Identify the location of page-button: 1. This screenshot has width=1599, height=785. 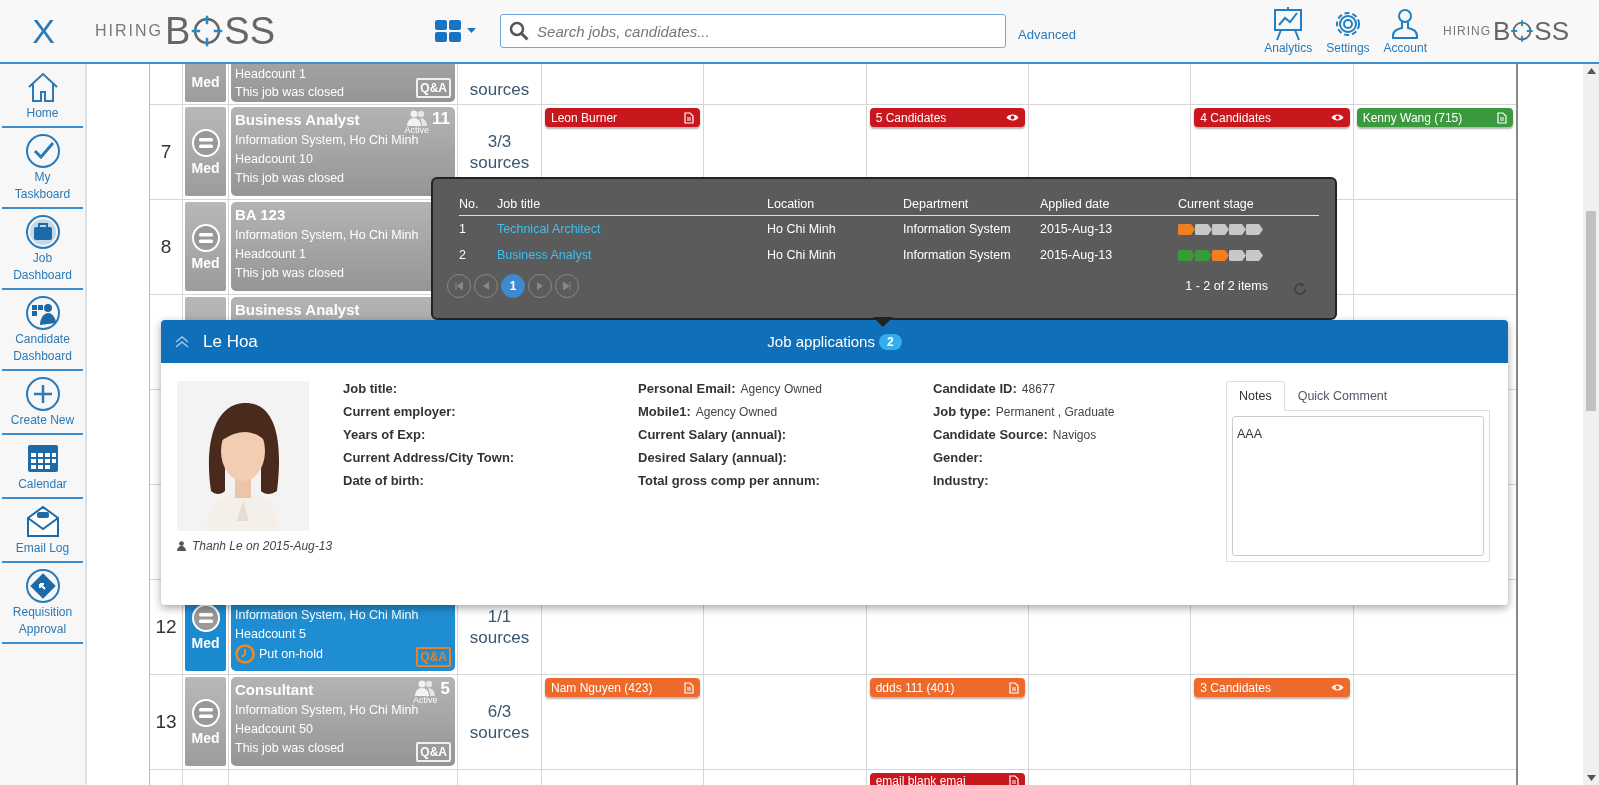
(513, 286).